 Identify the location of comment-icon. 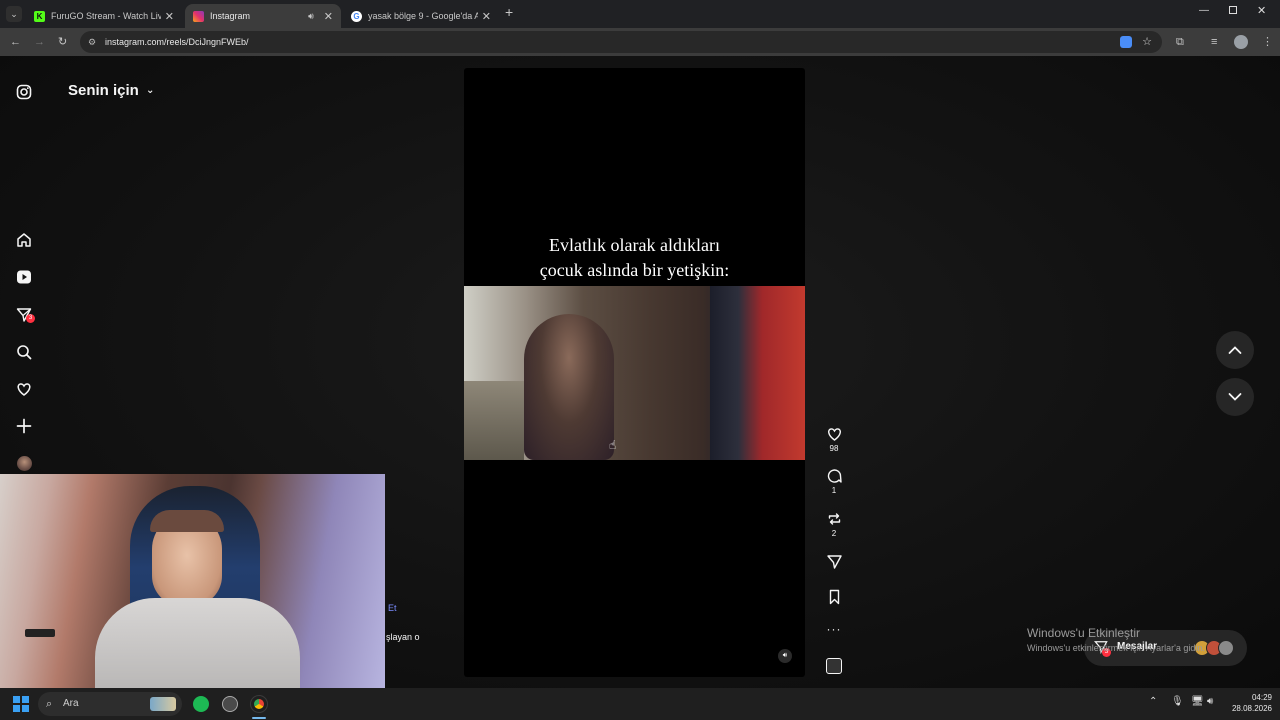
(834, 476).